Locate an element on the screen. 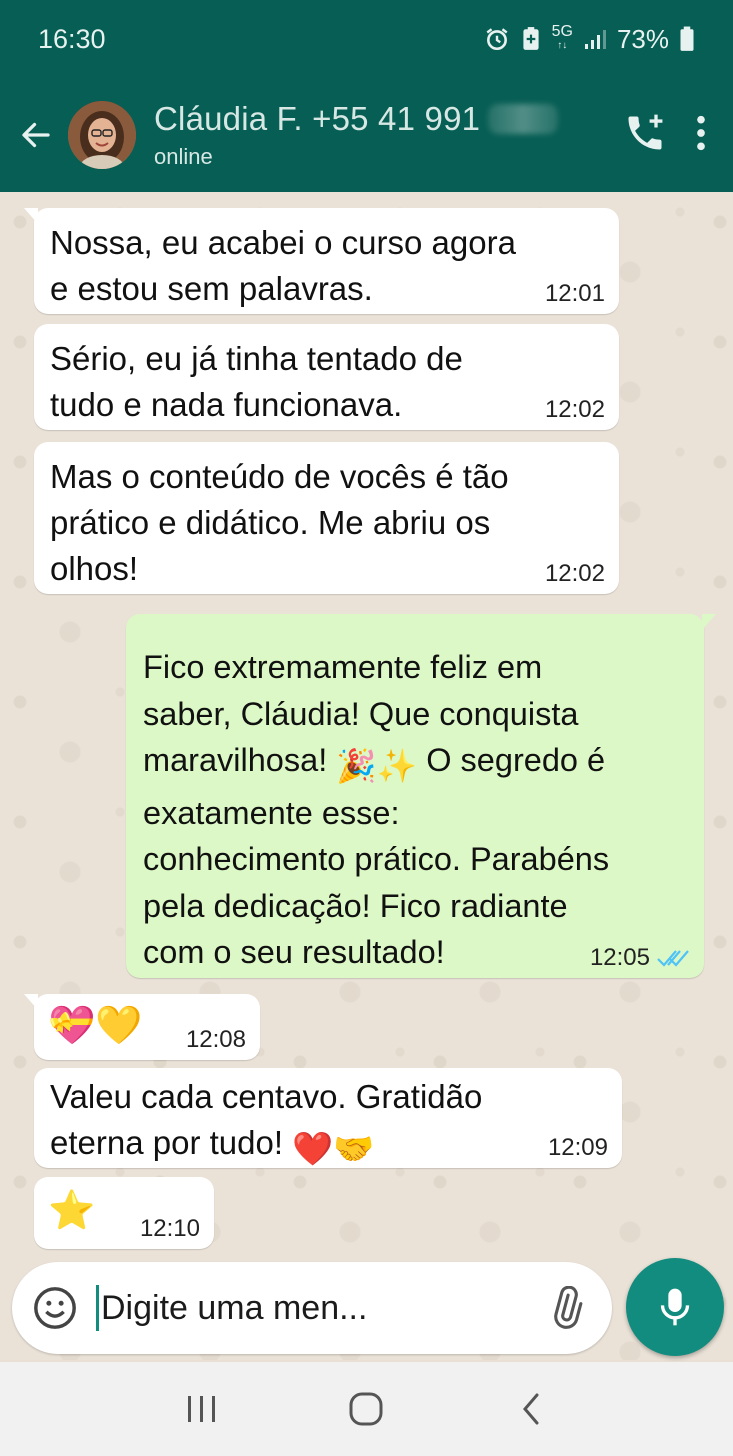  home-icon is located at coordinates (366, 1409).